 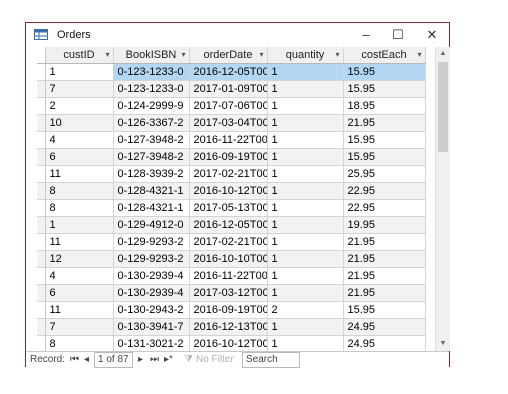 I want to click on vertical-scrollbar: ▲ ▼, so click(x=442, y=199).